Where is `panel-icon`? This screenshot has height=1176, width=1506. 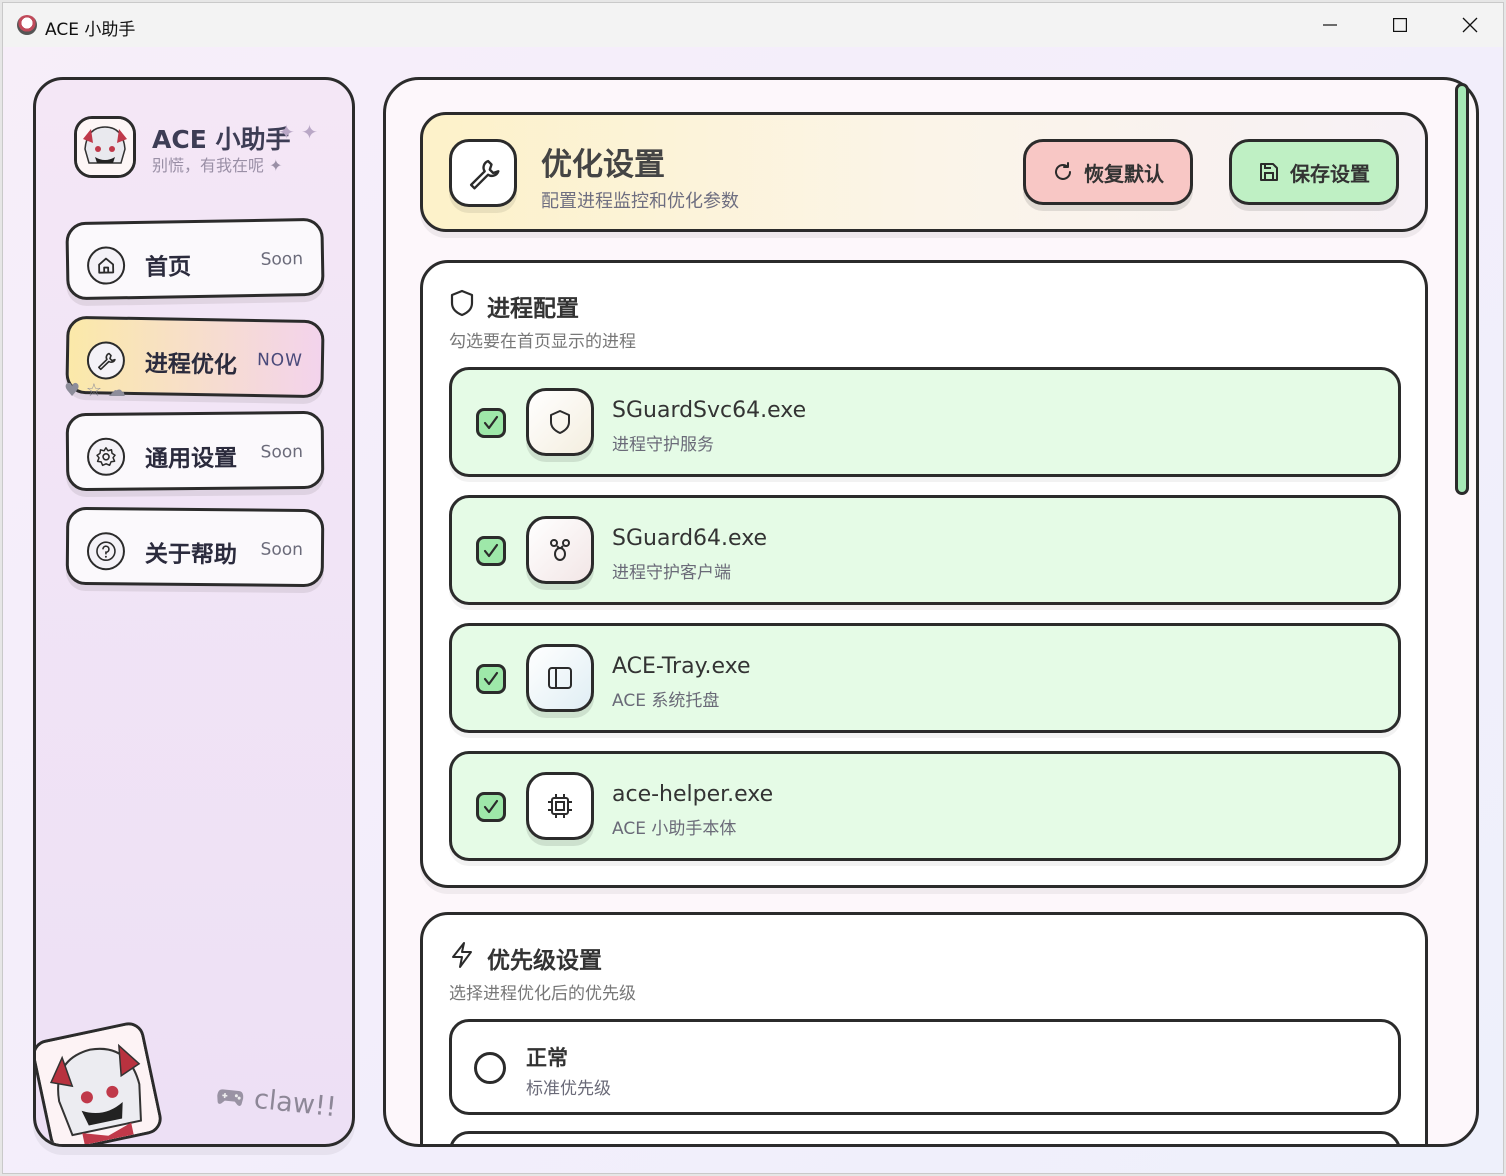
panel-icon is located at coordinates (560, 678).